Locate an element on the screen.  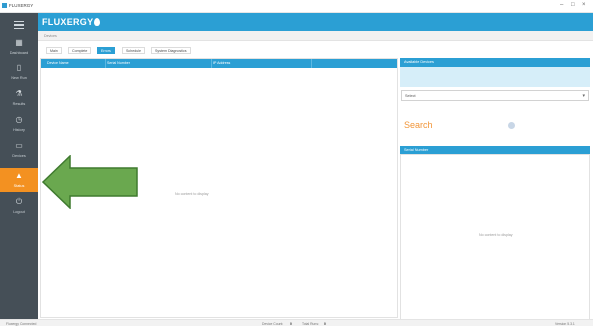
sidebar-item-label: History is located at coordinates (19, 130).